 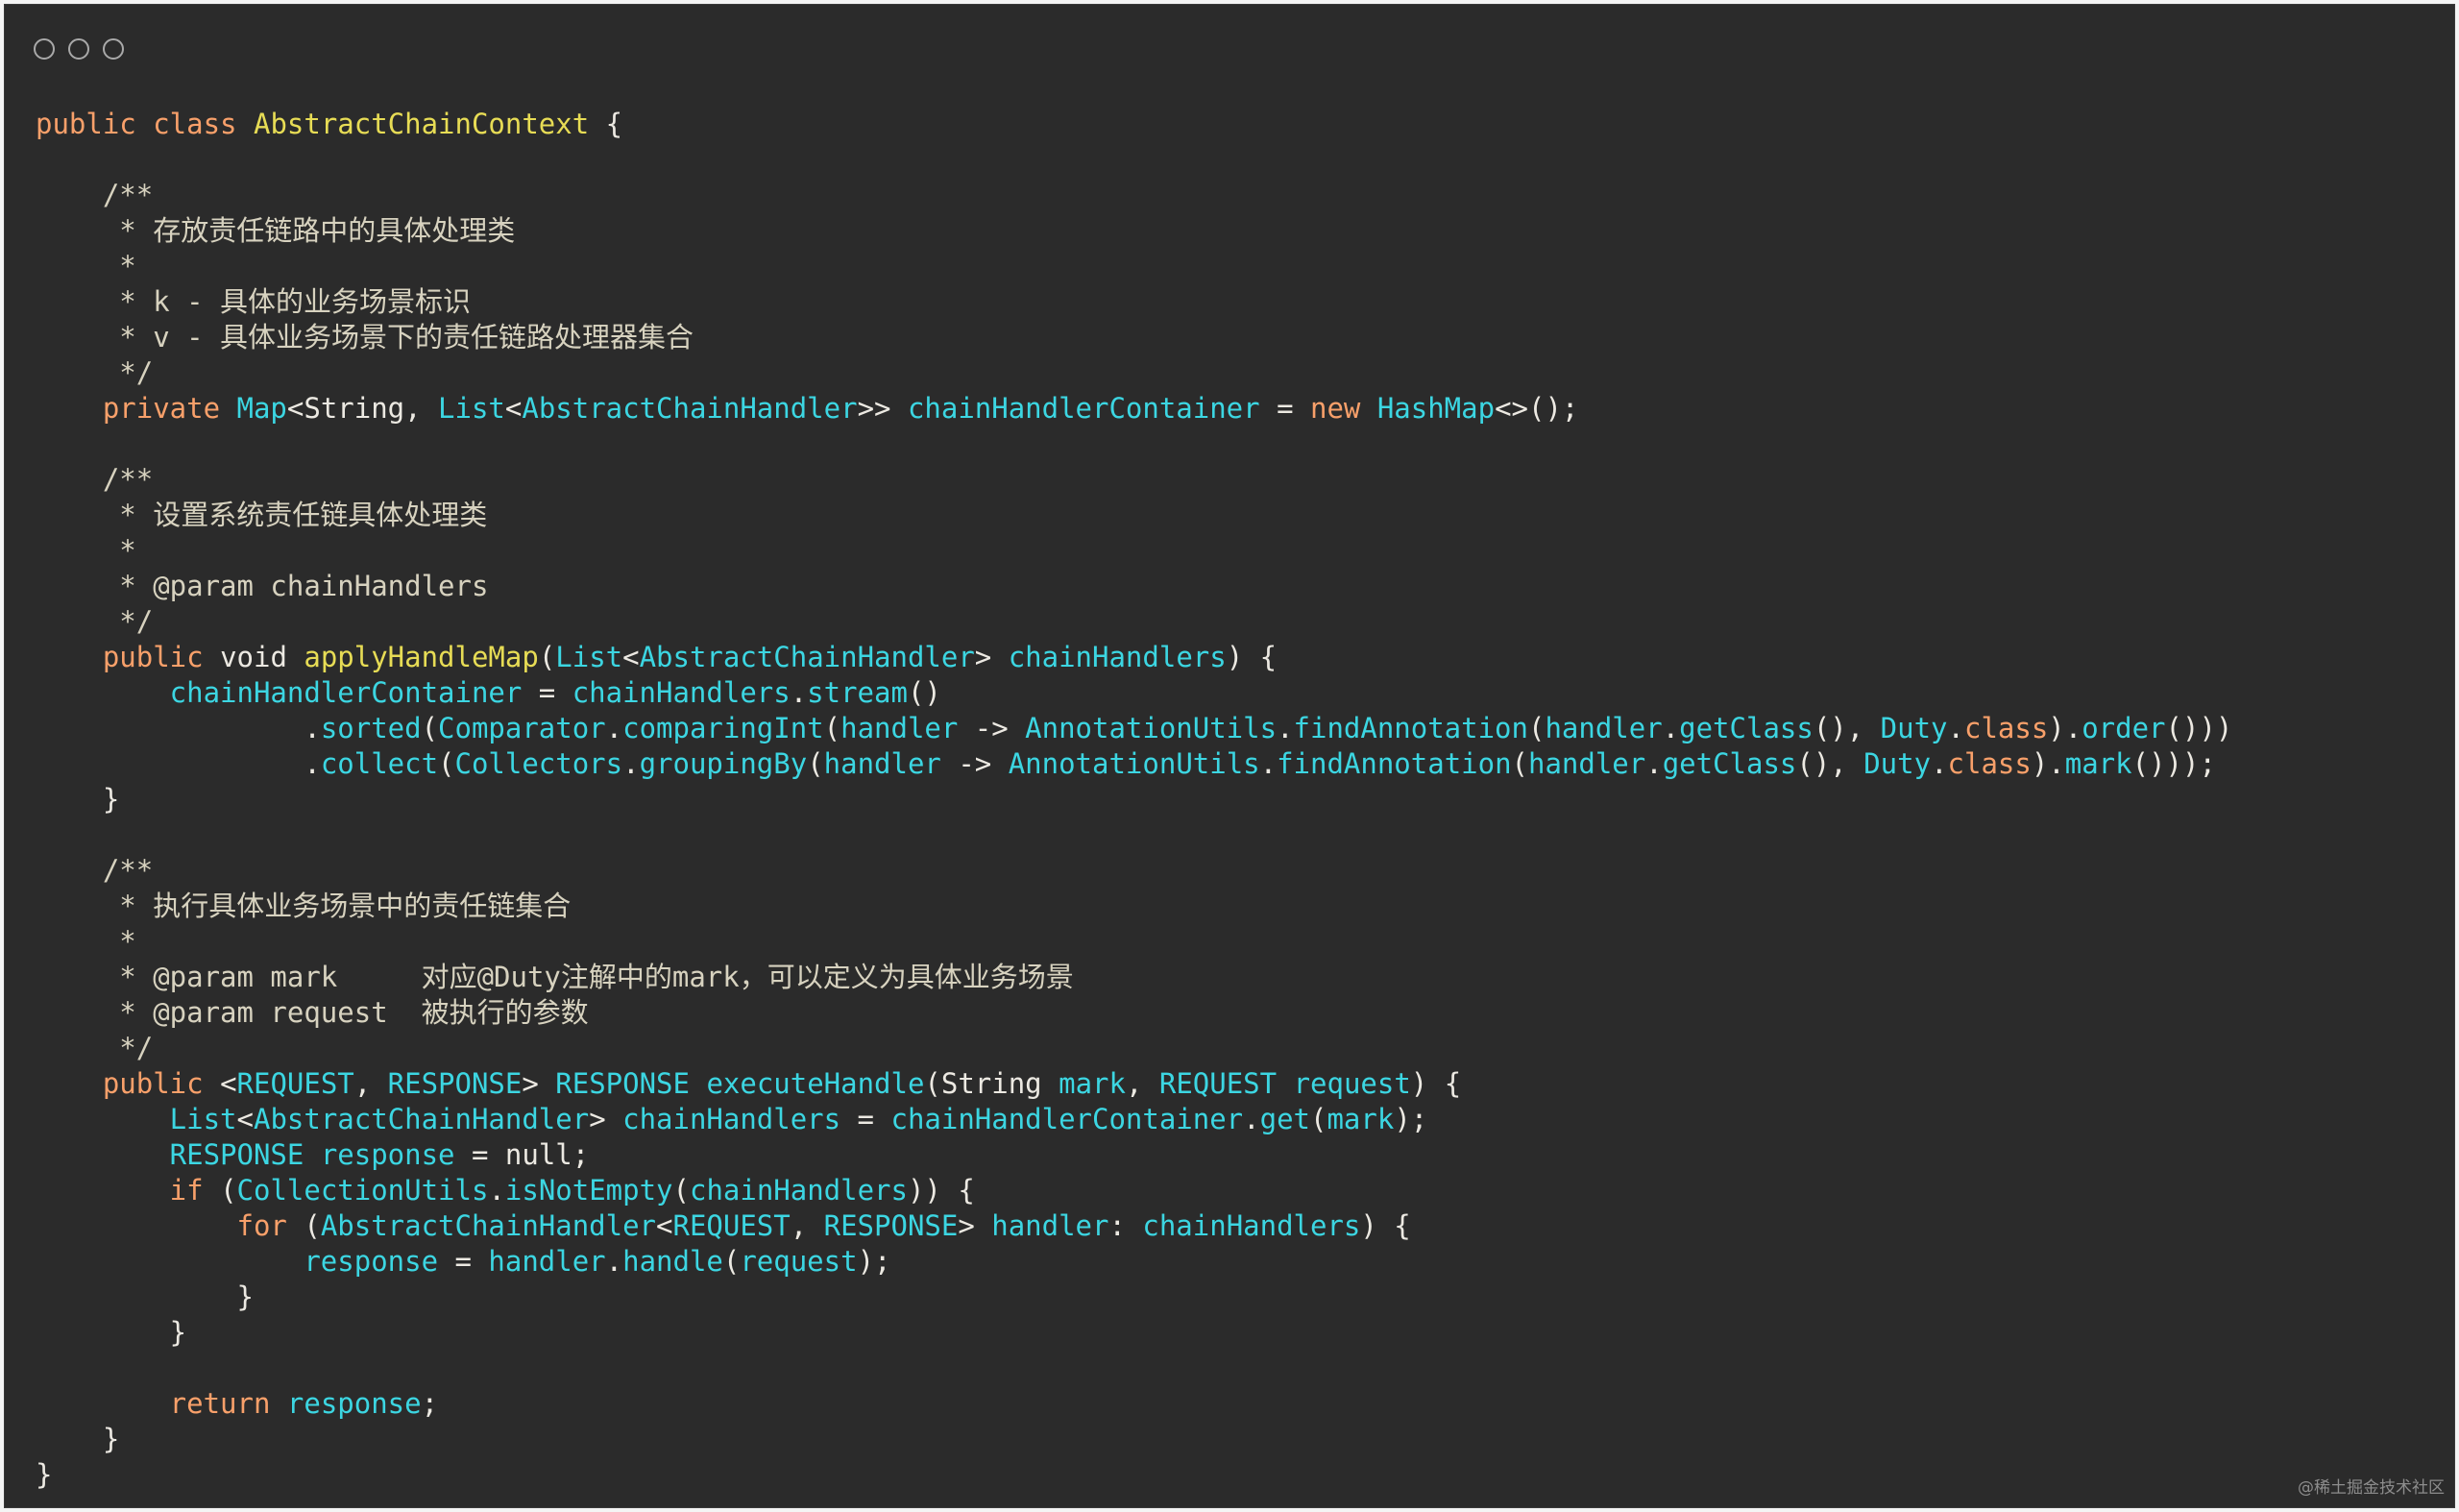 What do you see at coordinates (1134, 1262) in the screenshot?
I see `code-line: response = handler.handle(request);` at bounding box center [1134, 1262].